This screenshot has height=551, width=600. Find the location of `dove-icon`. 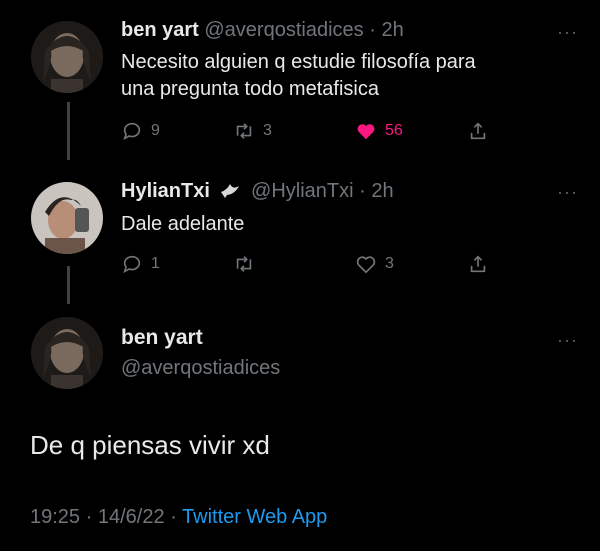

dove-icon is located at coordinates (230, 193).